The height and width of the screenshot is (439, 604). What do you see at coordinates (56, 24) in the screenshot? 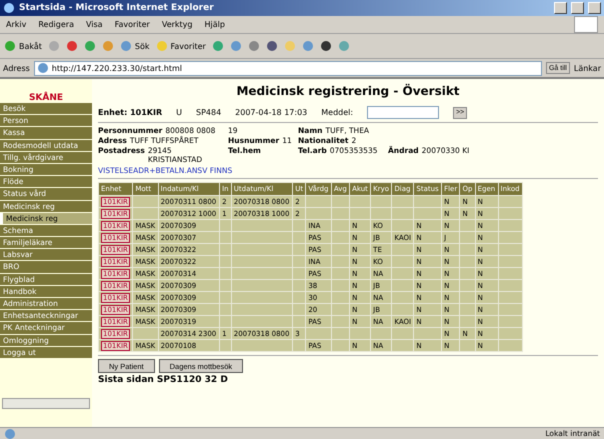
I see `menu-item: Redigera` at bounding box center [56, 24].